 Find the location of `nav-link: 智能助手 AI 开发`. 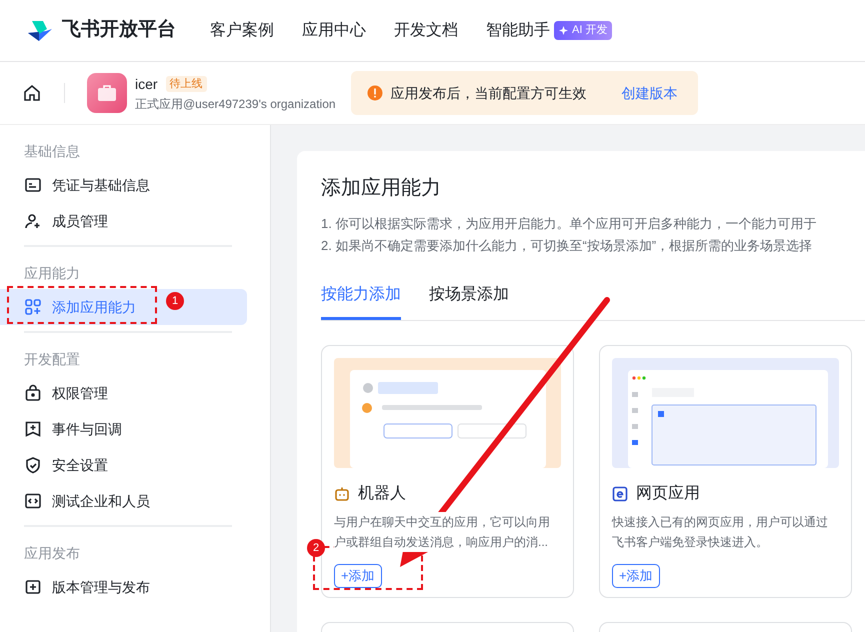

nav-link: 智能助手 AI 开发 is located at coordinates (549, 30).